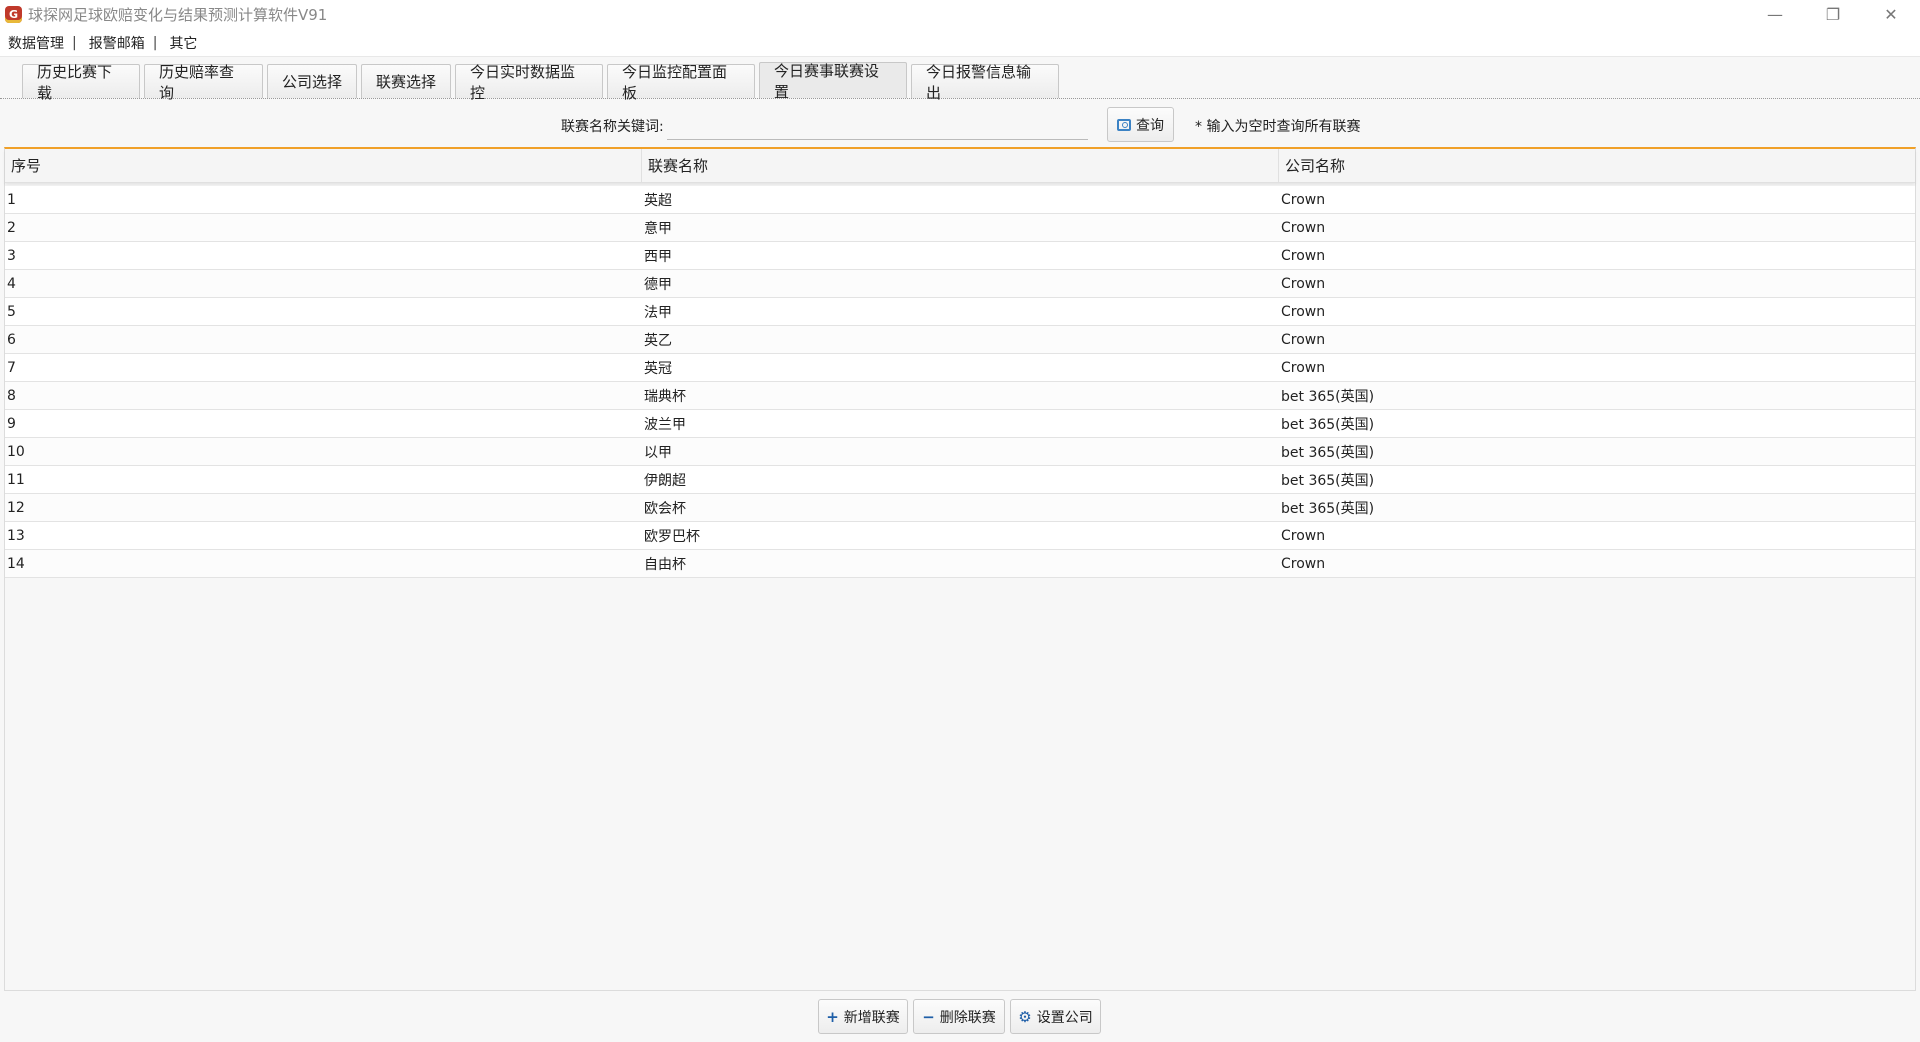  Describe the element at coordinates (833, 81) in the screenshot. I see `tab-league-settings: 今日赛事联赛设置` at that location.